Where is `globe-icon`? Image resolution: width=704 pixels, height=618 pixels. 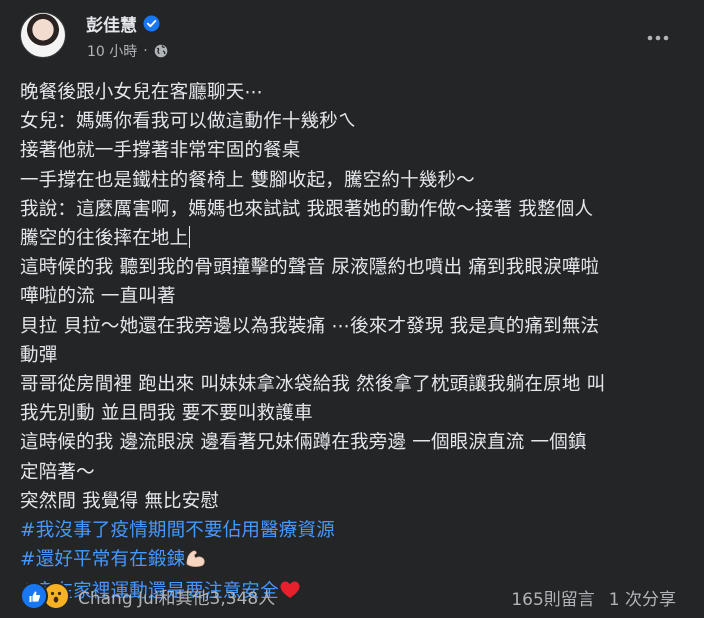 globe-icon is located at coordinates (161, 51).